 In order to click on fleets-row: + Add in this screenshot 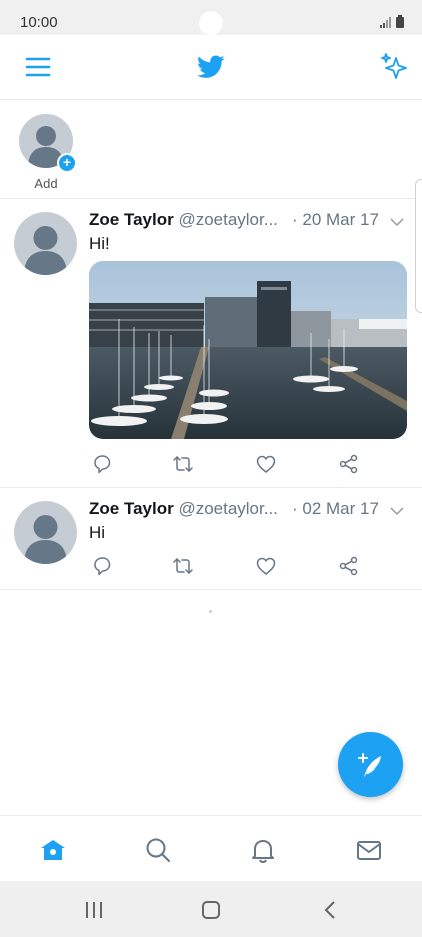, I will do `click(211, 149)`.